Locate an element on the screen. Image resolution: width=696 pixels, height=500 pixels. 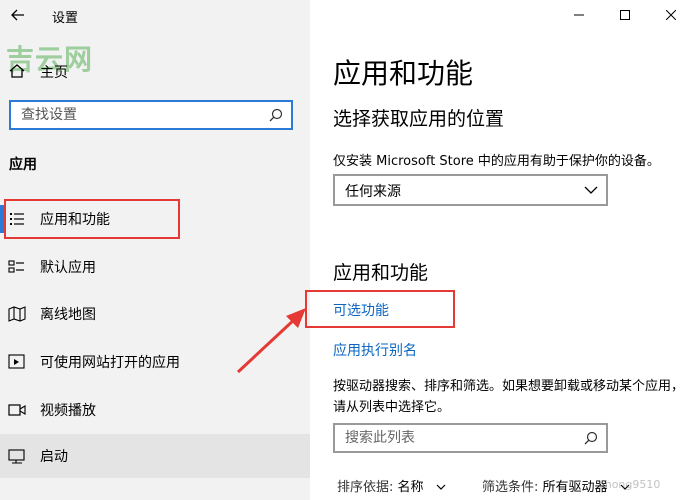
optional-features-link: 可选功能 is located at coordinates (361, 310).